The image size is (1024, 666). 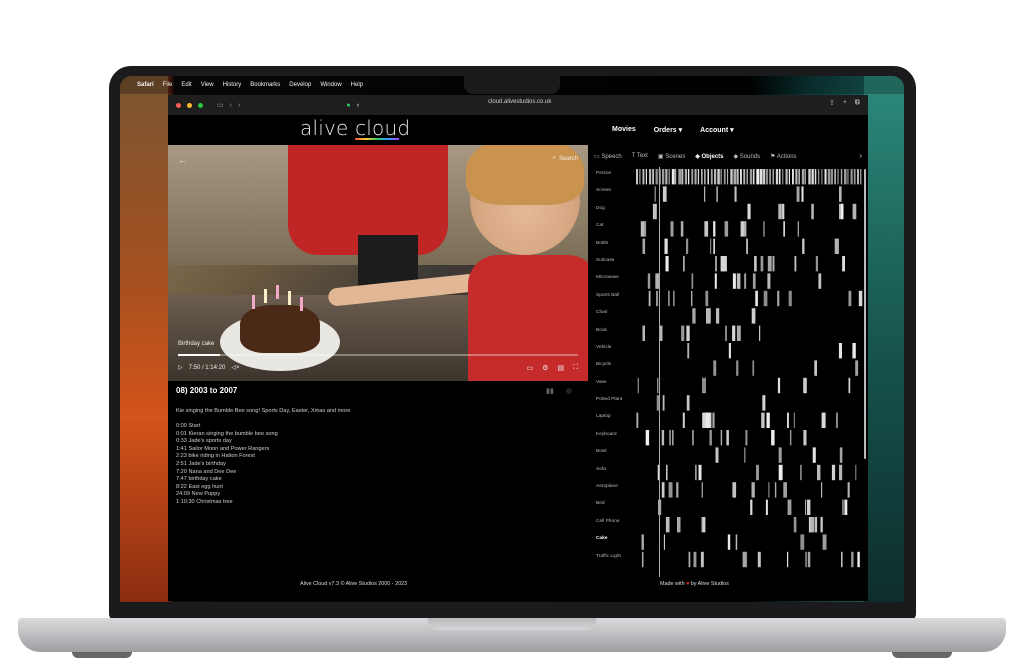 I want to click on minimize-window-button, so click(x=189, y=105).